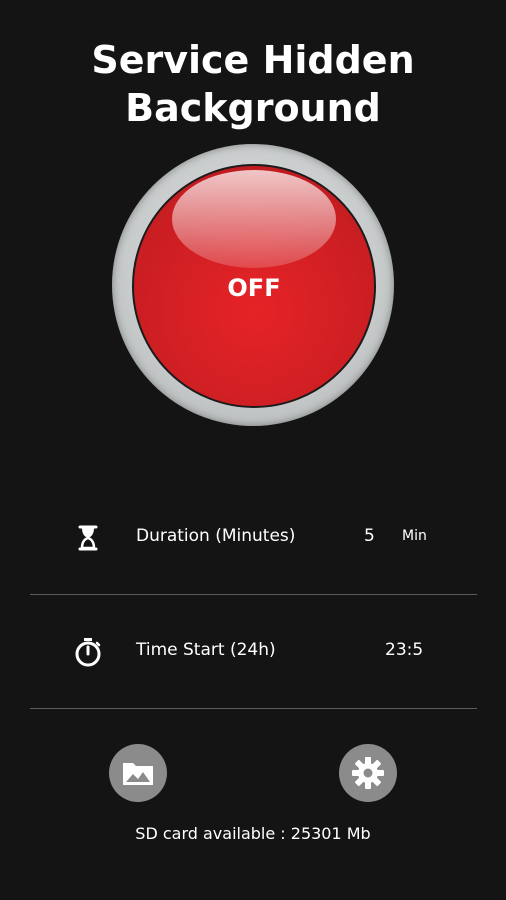 This screenshot has height=900, width=506. What do you see at coordinates (254, 219) in the screenshot?
I see `button-gloss-highlight` at bounding box center [254, 219].